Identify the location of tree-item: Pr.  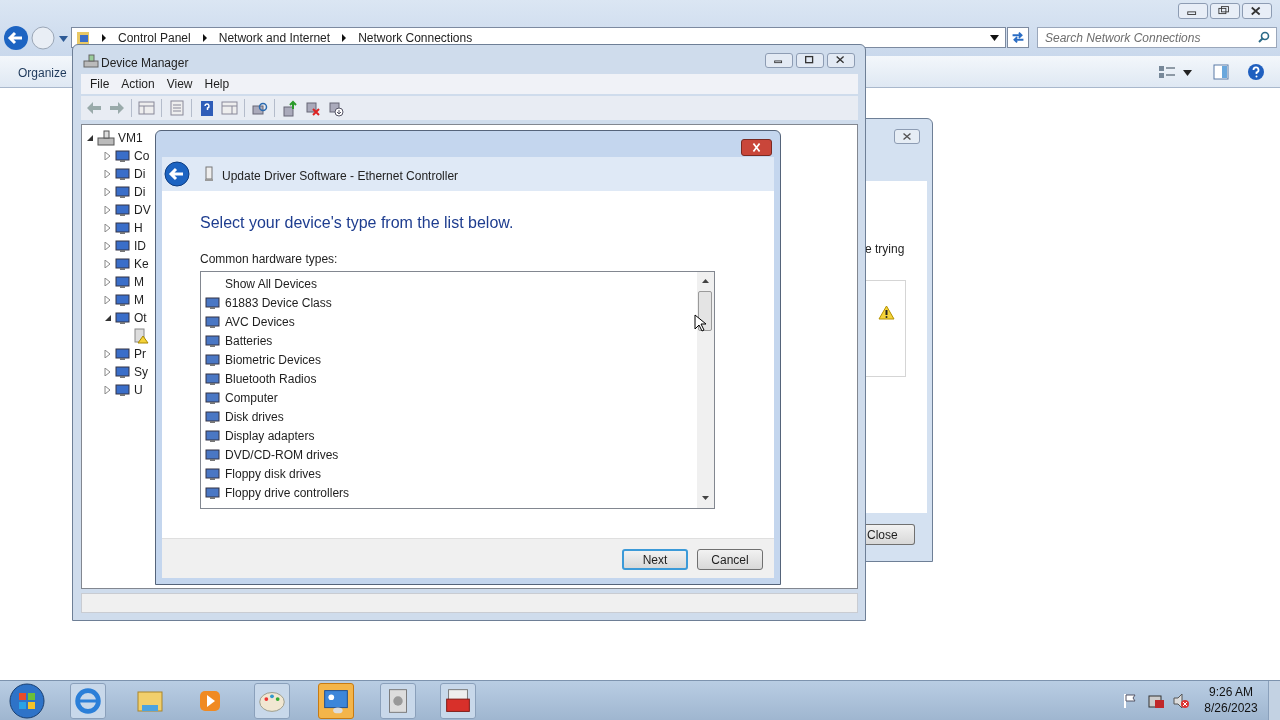
(140, 354).